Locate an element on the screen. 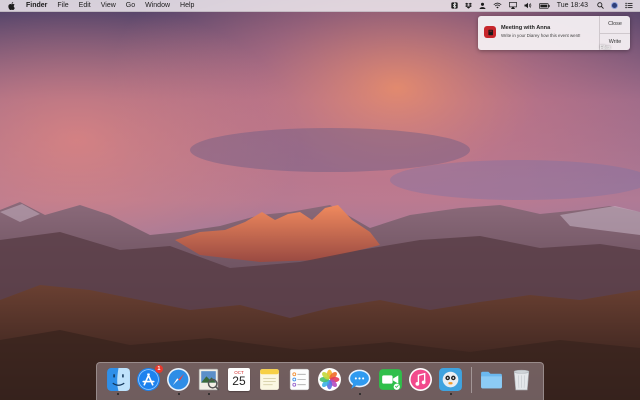 This screenshot has height=400, width=640. tweetbot-icon is located at coordinates (450, 379).